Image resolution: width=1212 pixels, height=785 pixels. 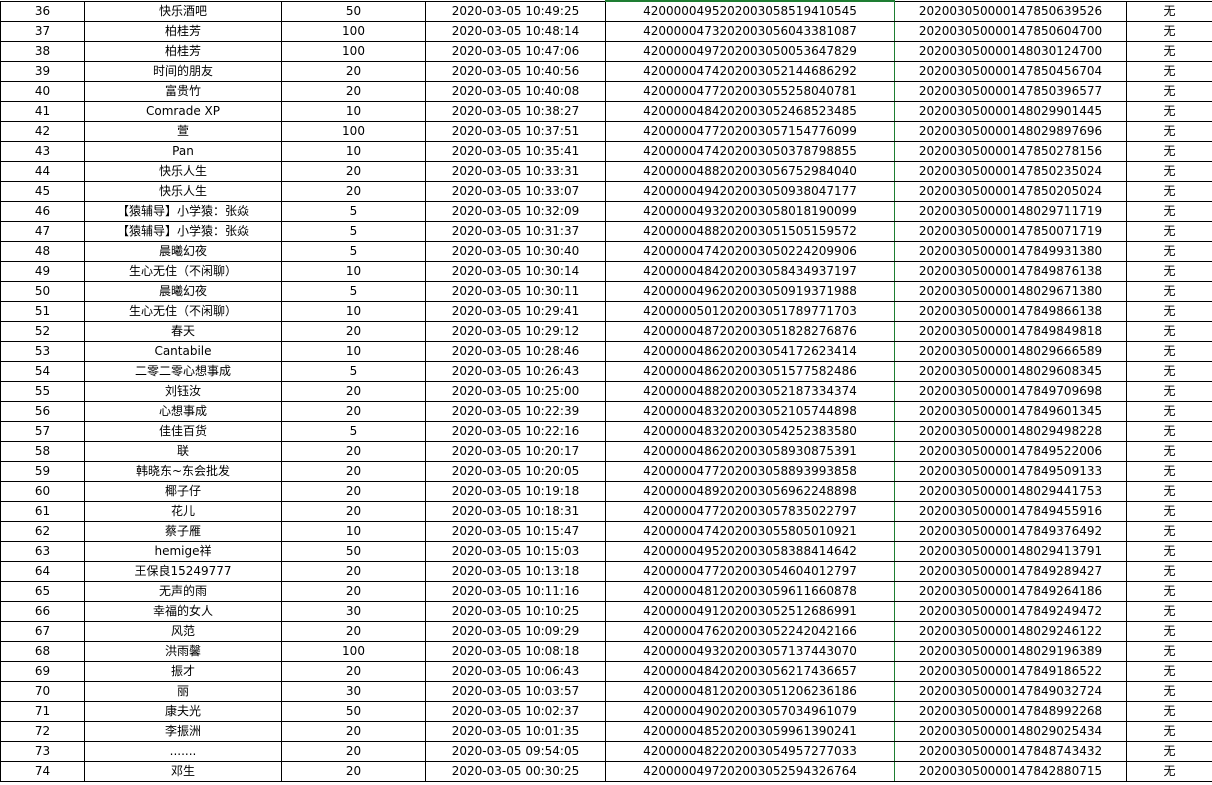 What do you see at coordinates (183, 51) in the screenshot?
I see `payer-name-cell: 柏桂芳` at bounding box center [183, 51].